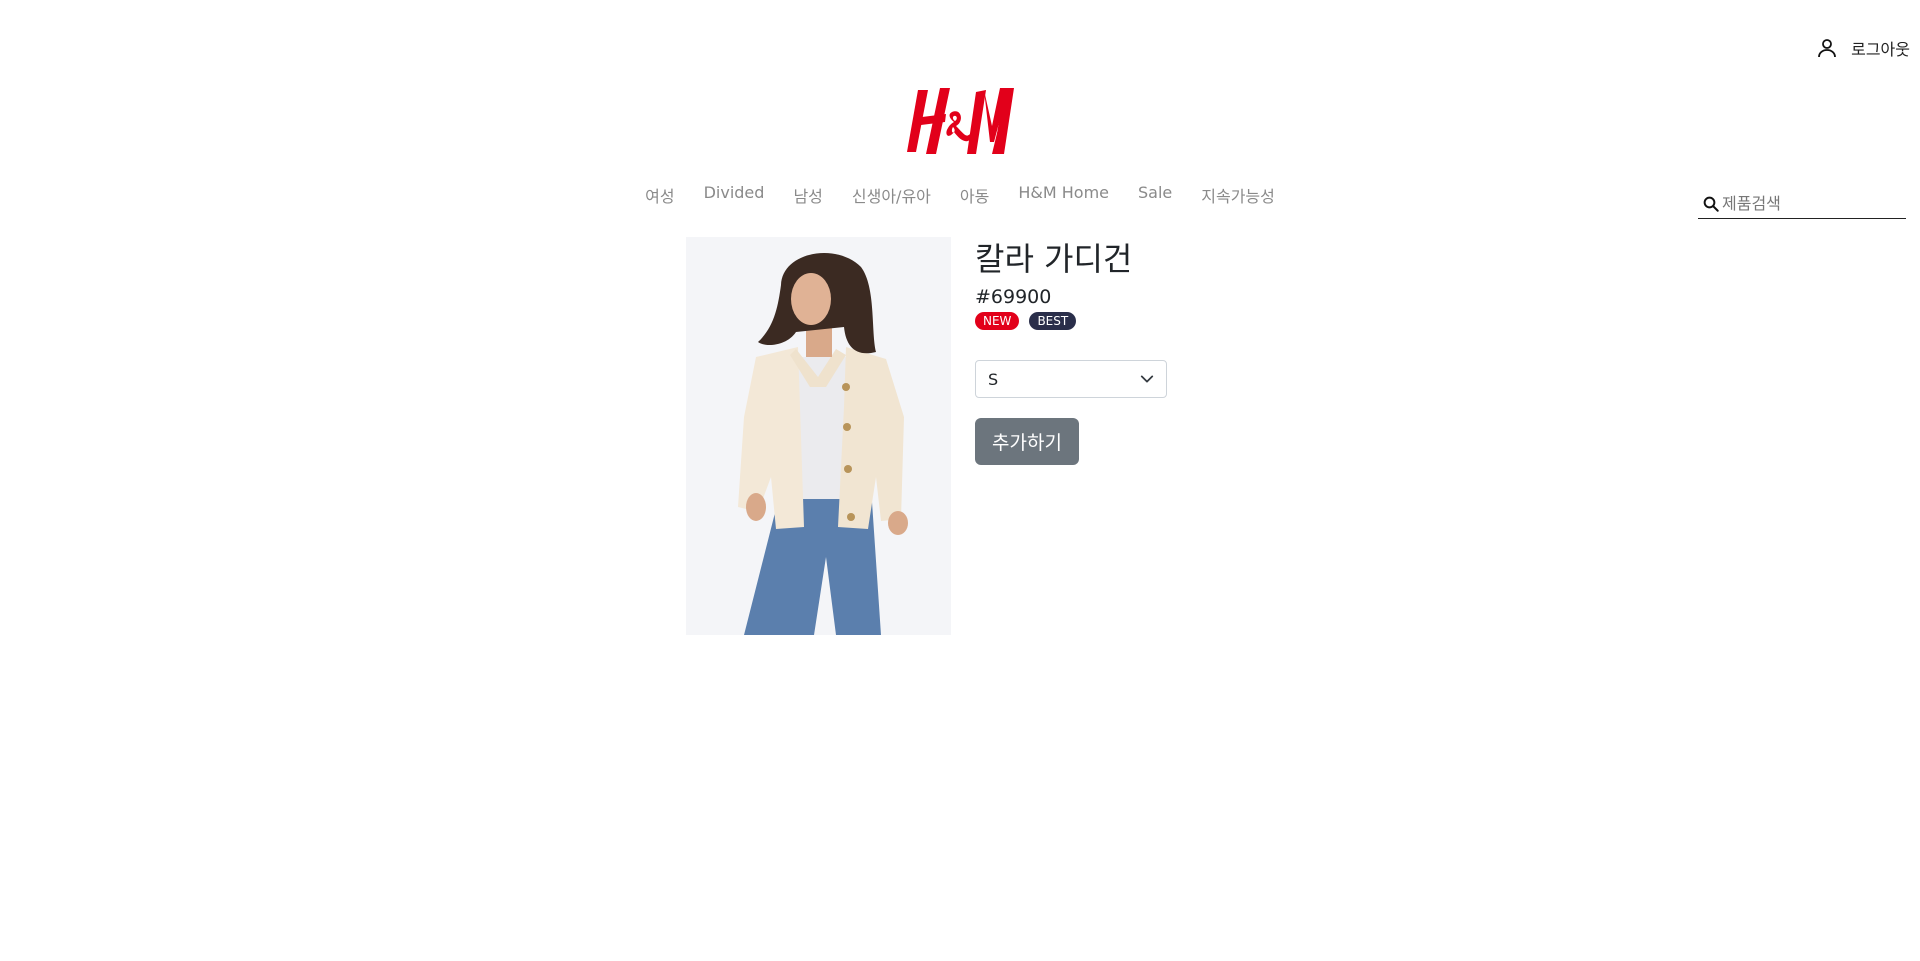 The image size is (1920, 961). Describe the element at coordinates (1027, 441) in the screenshot. I see `add-to-cart-button: 추가하기` at that location.